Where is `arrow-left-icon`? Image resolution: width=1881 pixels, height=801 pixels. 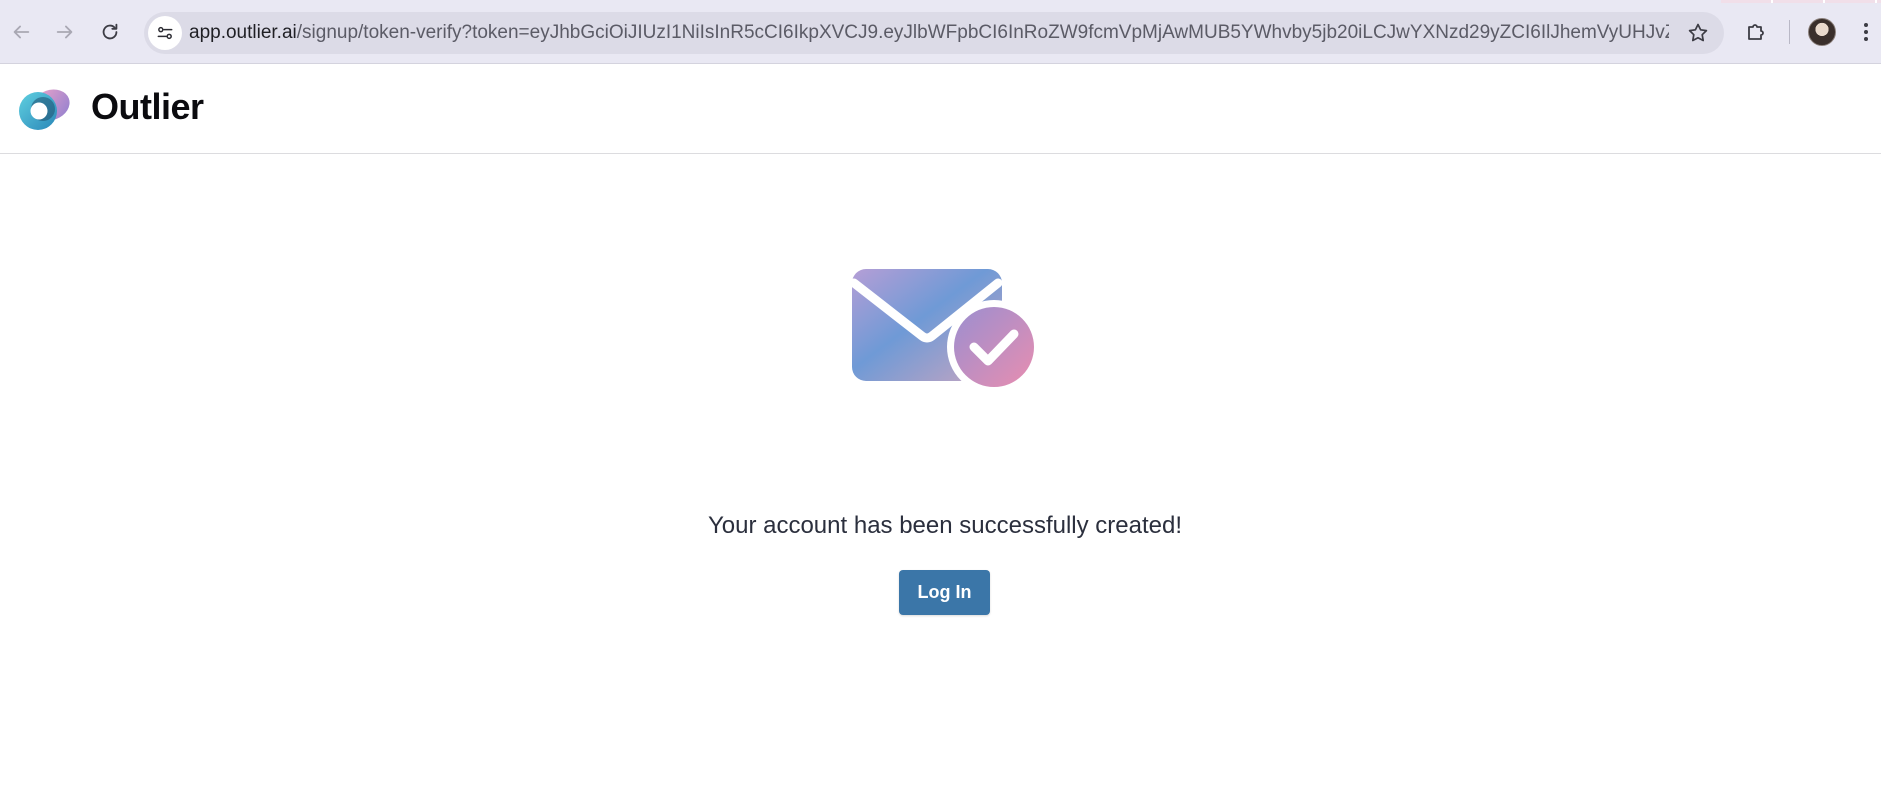
arrow-left-icon is located at coordinates (21, 32).